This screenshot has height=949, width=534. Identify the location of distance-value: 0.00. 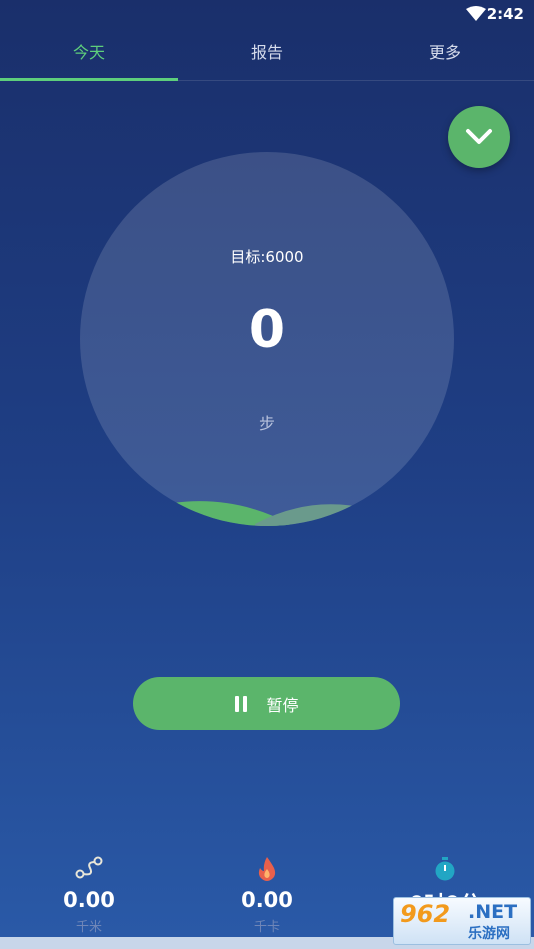
(89, 900).